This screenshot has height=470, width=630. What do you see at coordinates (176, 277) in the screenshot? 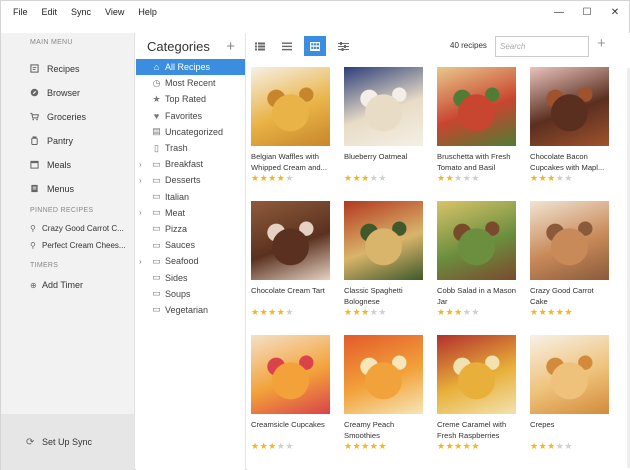
I see `category-label: Sides` at bounding box center [176, 277].